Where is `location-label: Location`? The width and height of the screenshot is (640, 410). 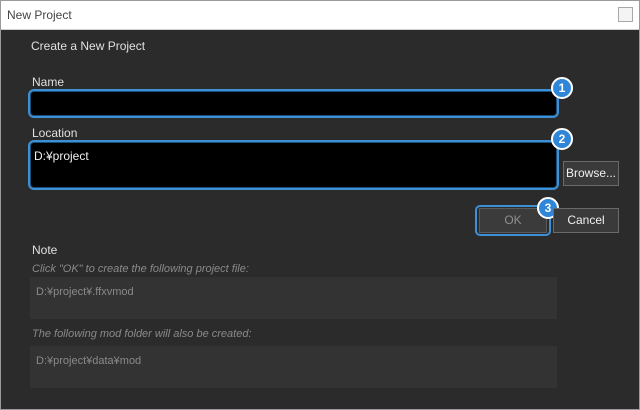
location-label: Location is located at coordinates (55, 133).